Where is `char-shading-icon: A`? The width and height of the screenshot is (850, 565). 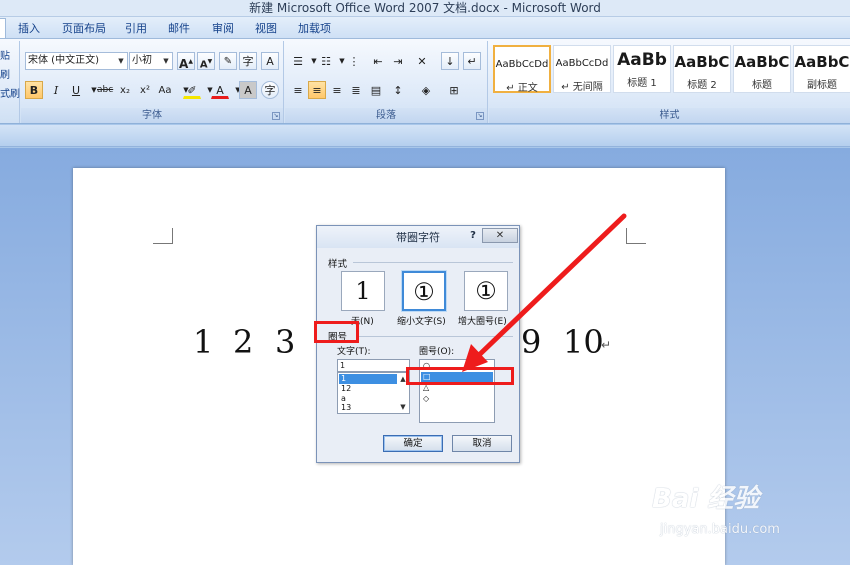
char-shading-icon: A is located at coordinates (248, 90).